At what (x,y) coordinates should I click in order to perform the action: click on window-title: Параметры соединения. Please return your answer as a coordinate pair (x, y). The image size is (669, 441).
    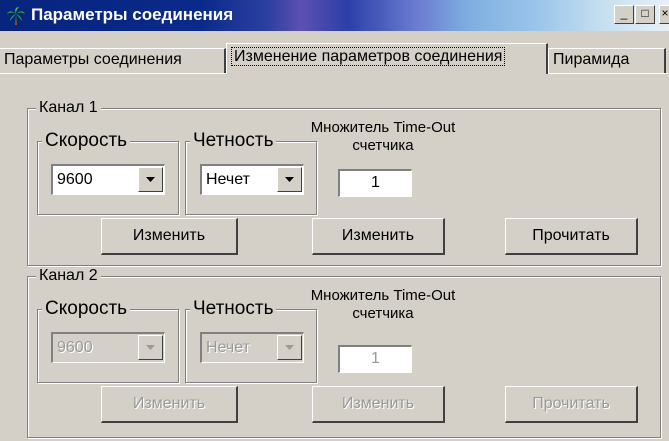
    Looking at the image, I should click on (132, 14).